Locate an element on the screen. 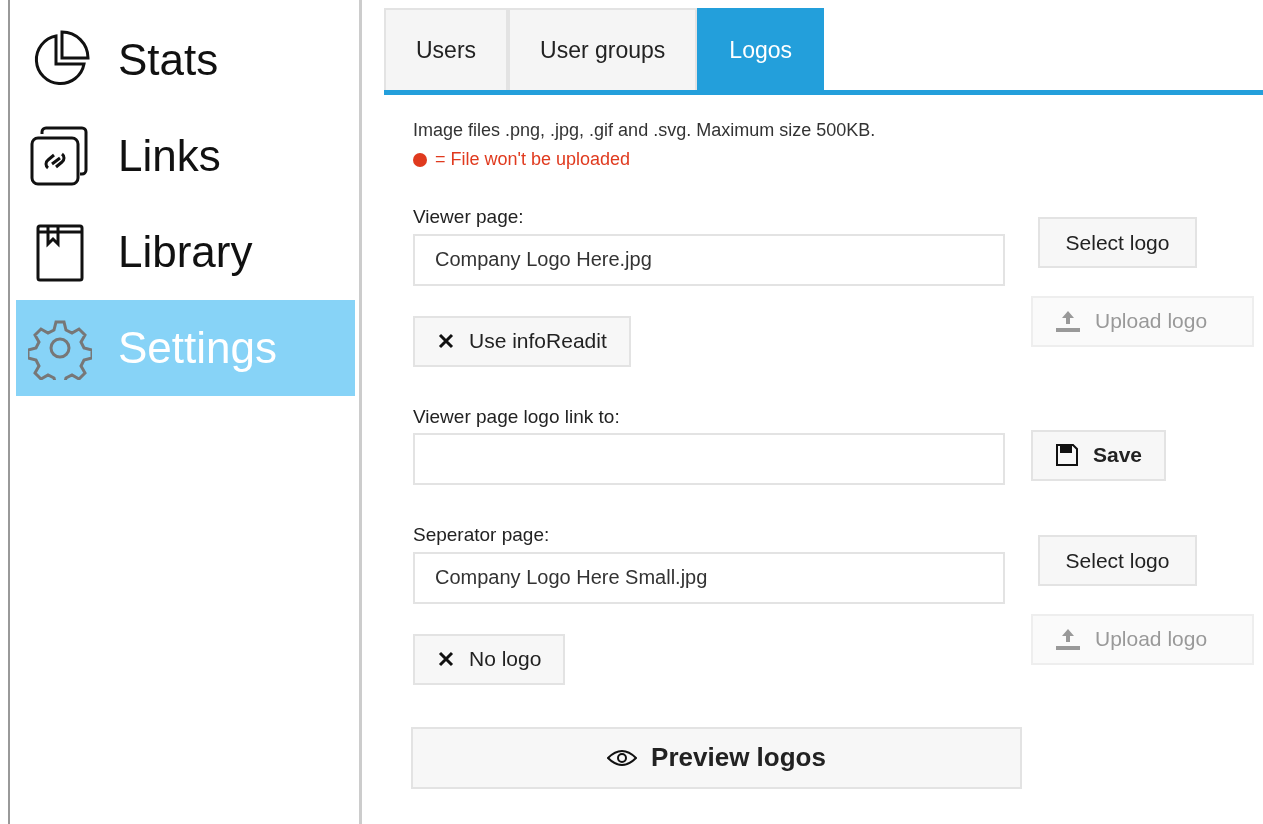 This screenshot has width=1263, height=824. sidebar-item: Links is located at coordinates (185, 156).